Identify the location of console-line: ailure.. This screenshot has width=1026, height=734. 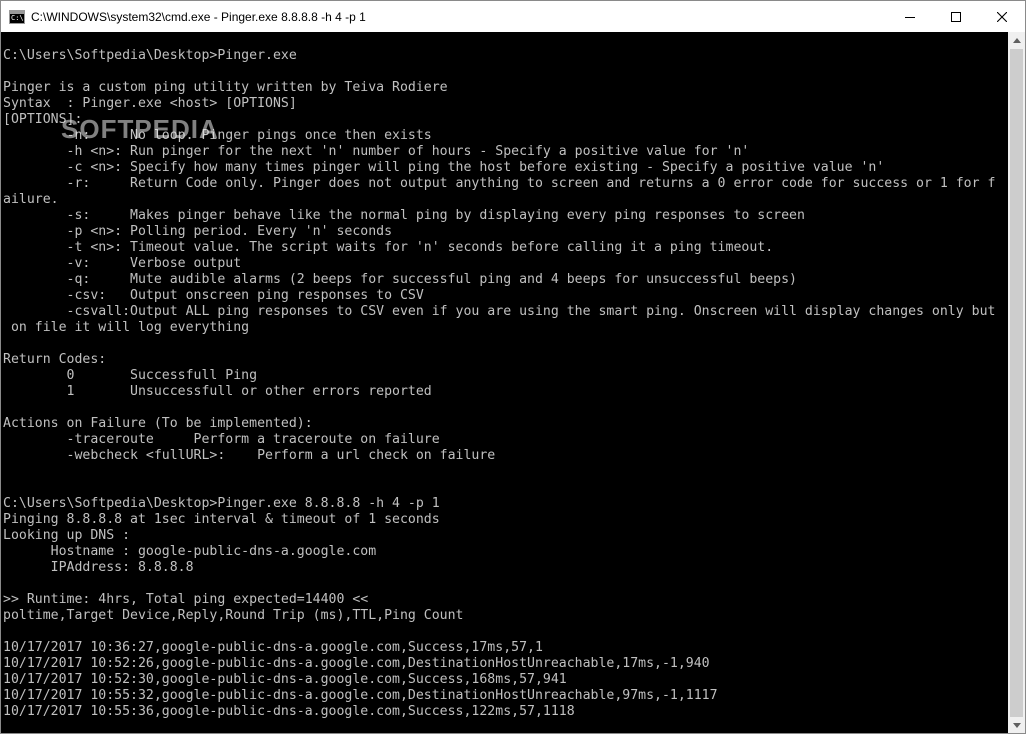
(31, 199).